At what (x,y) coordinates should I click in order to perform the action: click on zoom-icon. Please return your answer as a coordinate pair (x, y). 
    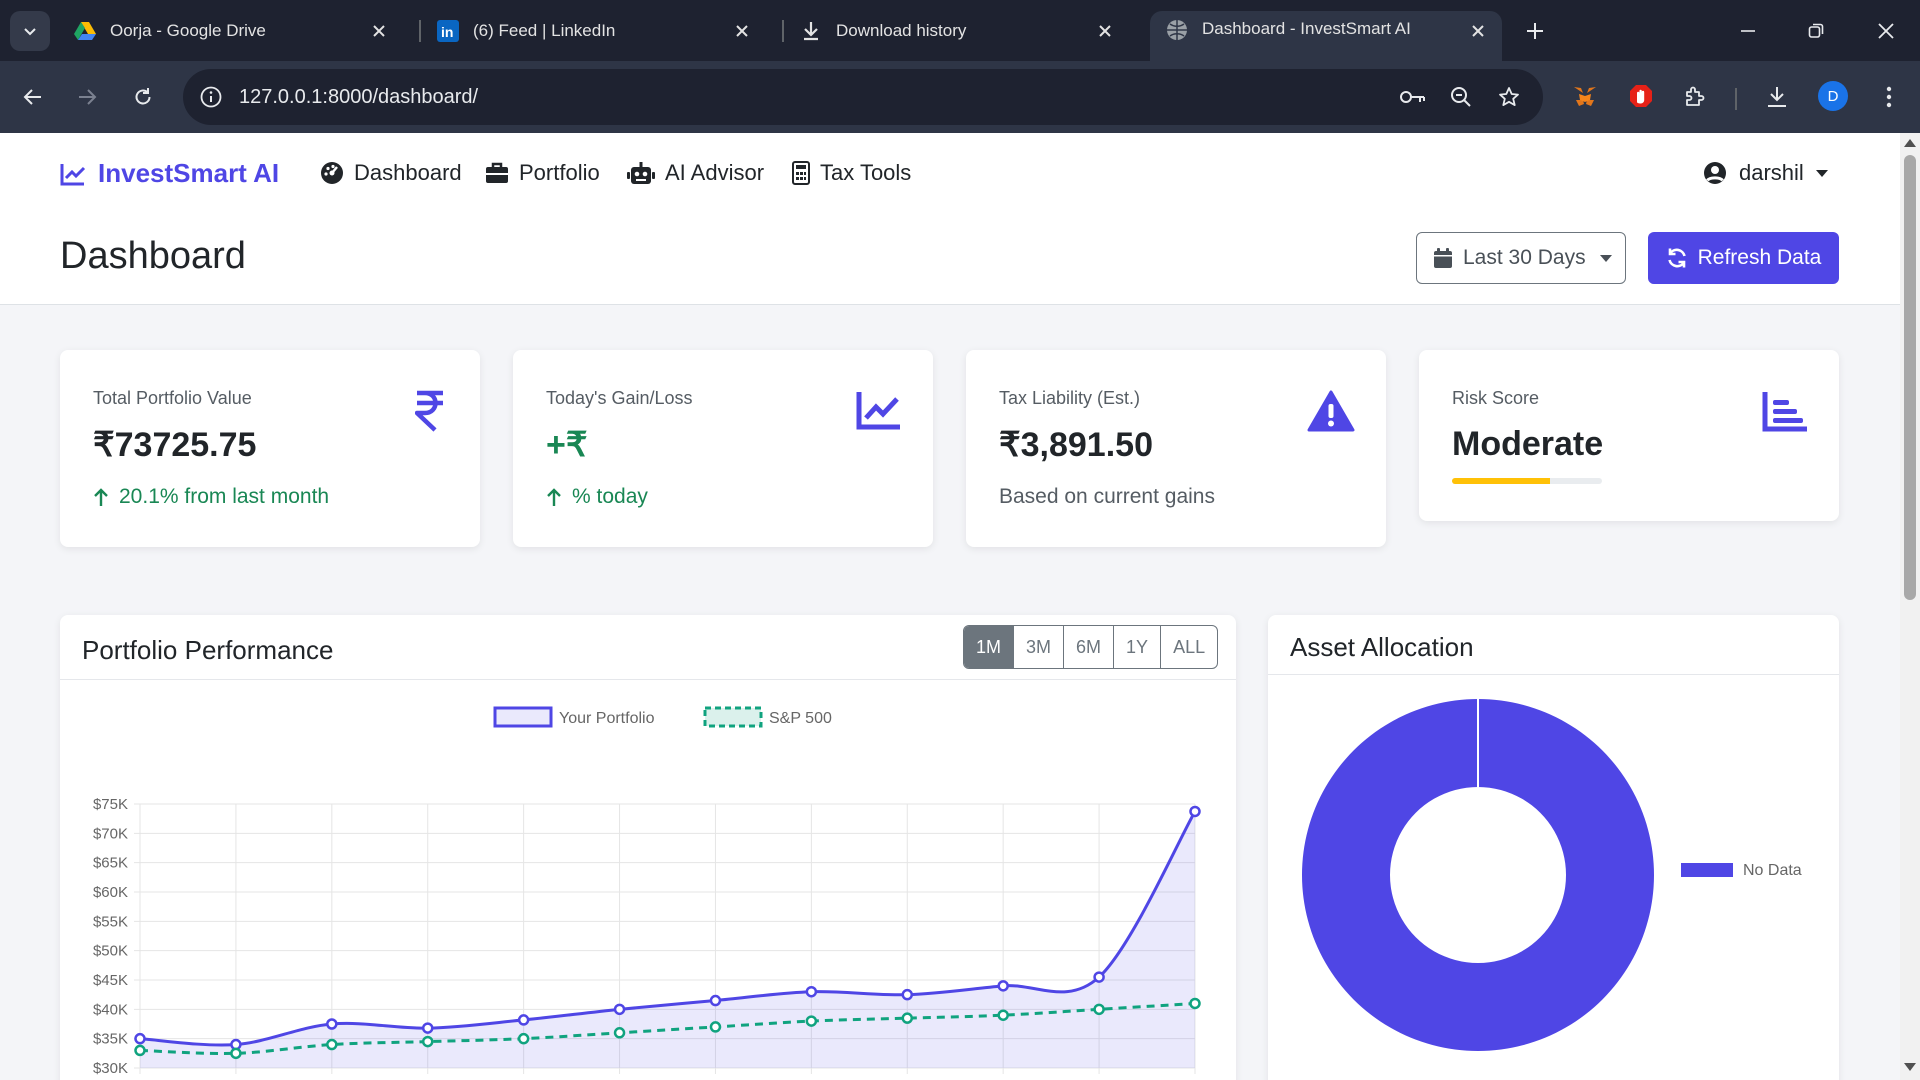
    Looking at the image, I should click on (1461, 97).